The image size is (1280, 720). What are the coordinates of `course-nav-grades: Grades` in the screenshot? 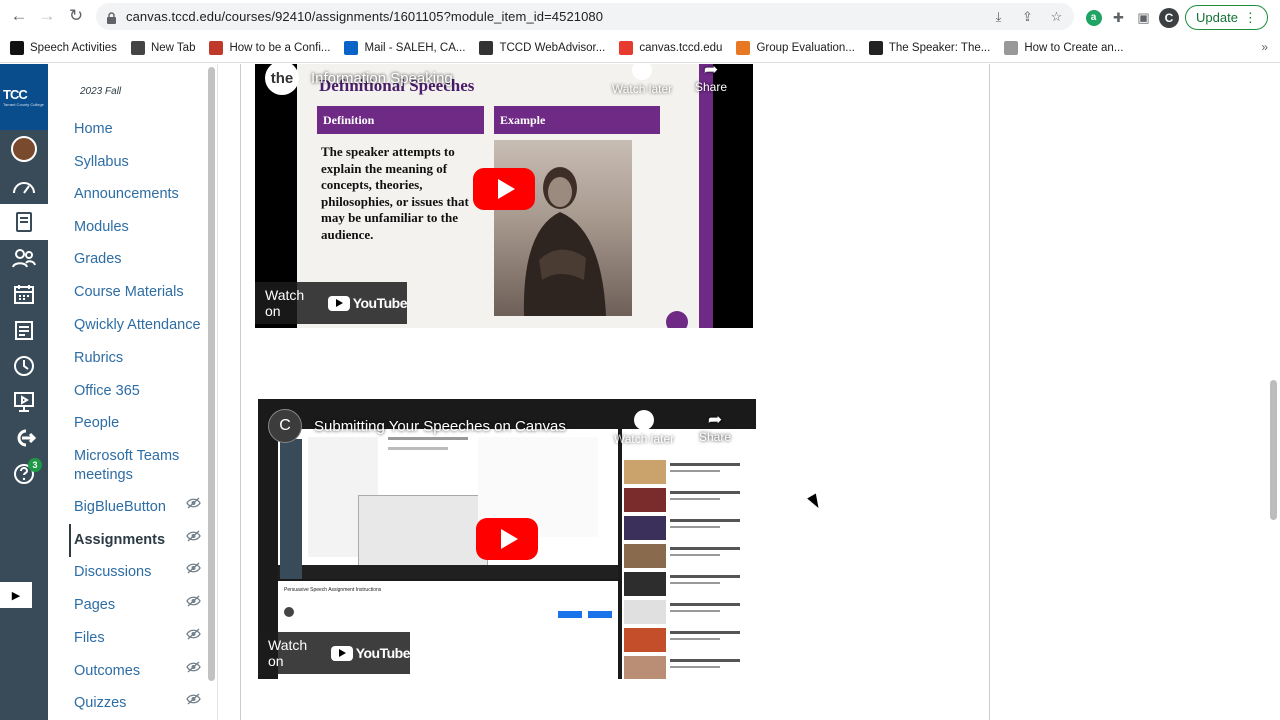 It's located at (139, 259).